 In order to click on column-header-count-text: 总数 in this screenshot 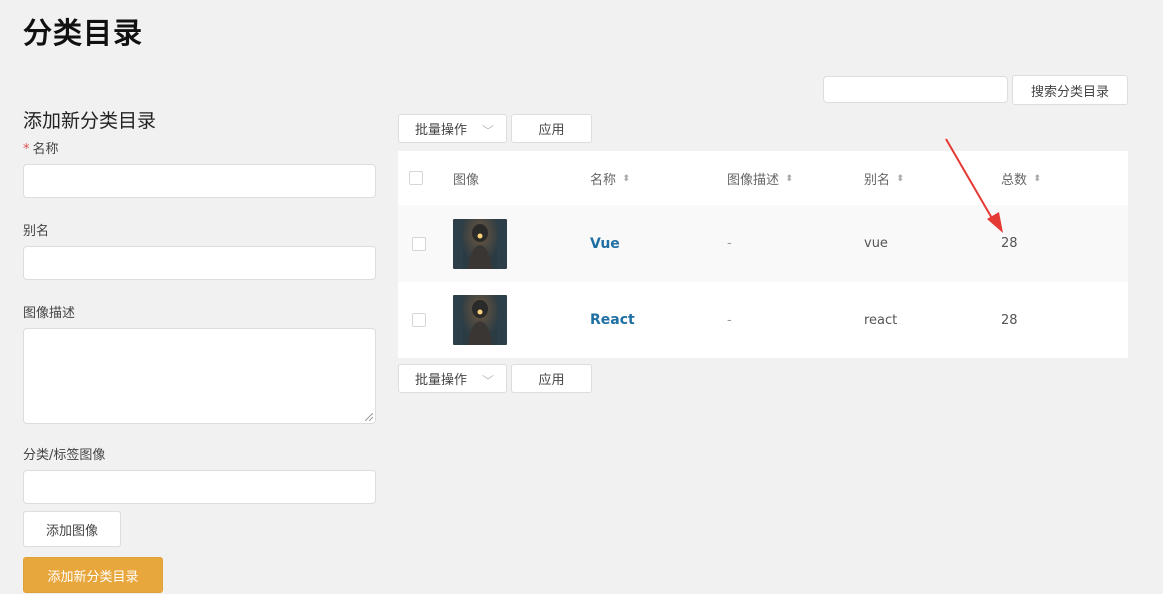, I will do `click(1014, 180)`.